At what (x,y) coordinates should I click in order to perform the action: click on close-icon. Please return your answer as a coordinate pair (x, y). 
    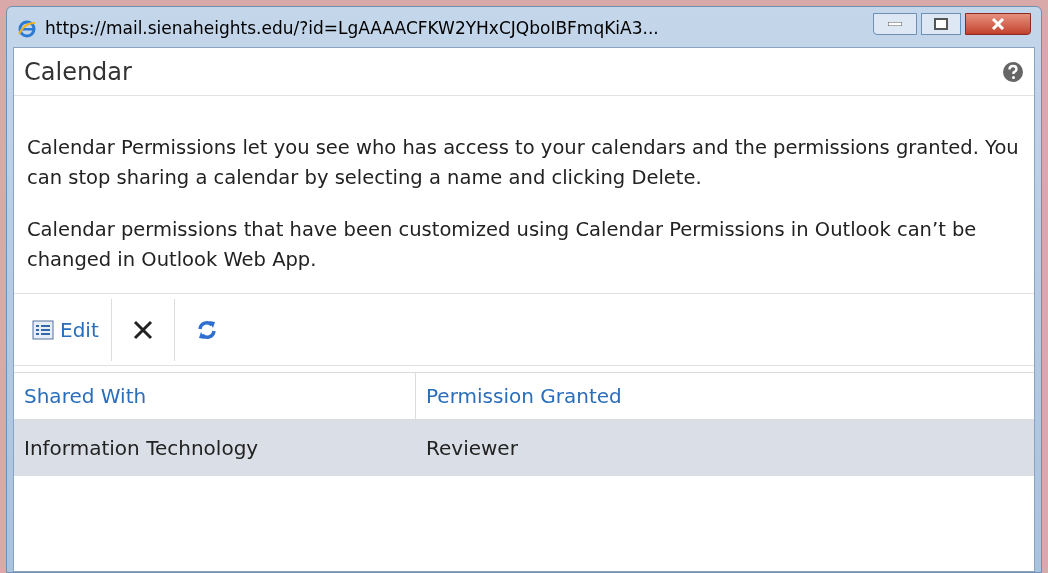
    Looking at the image, I should click on (998, 24).